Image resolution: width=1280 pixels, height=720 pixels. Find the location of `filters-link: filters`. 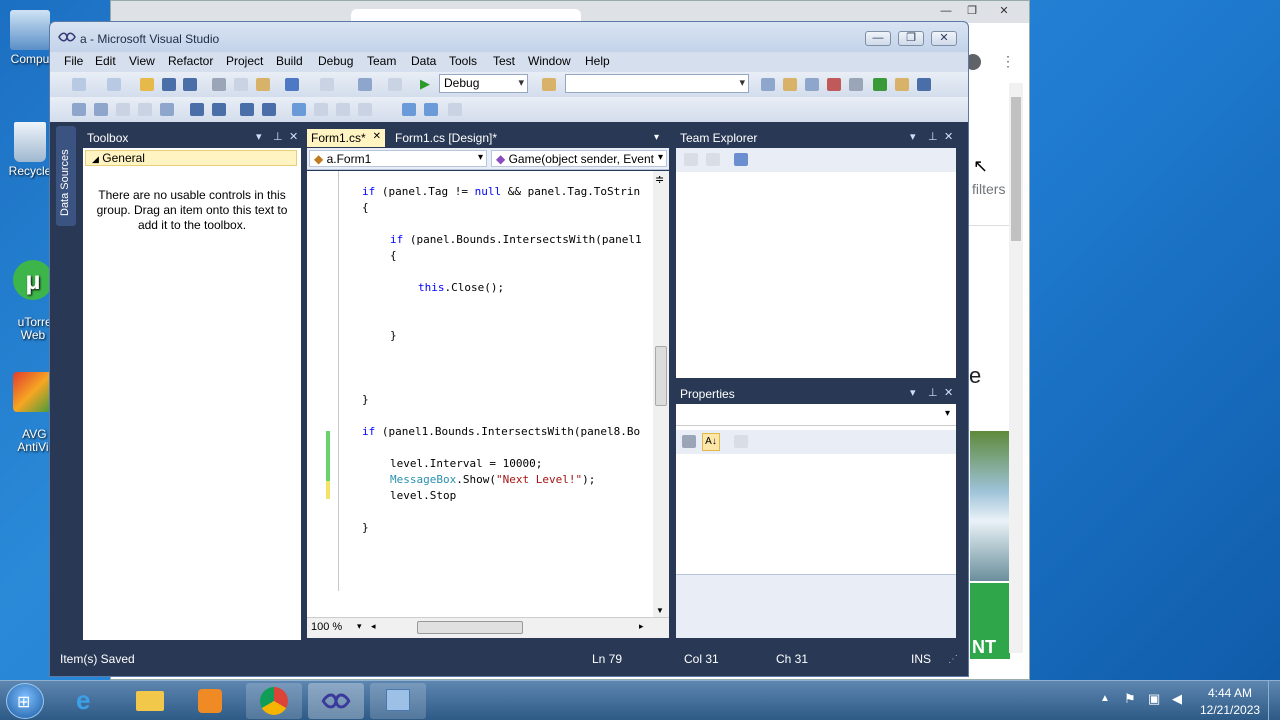

filters-link: filters is located at coordinates (988, 189).